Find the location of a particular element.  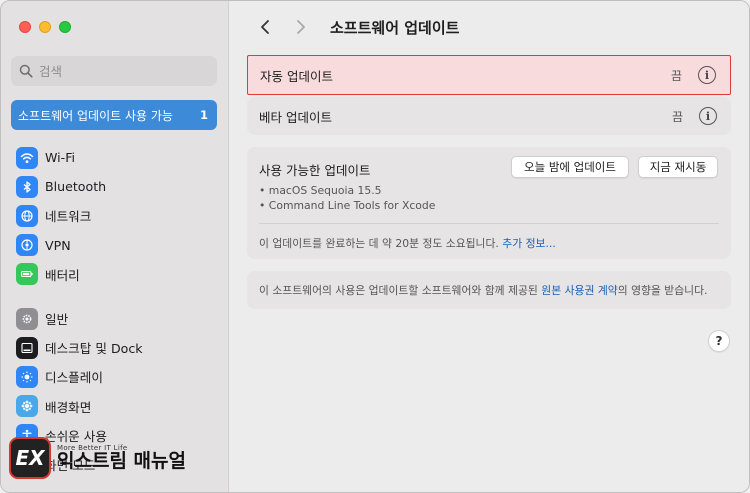

sidebar-item-vpn: VPN is located at coordinates (114, 245).